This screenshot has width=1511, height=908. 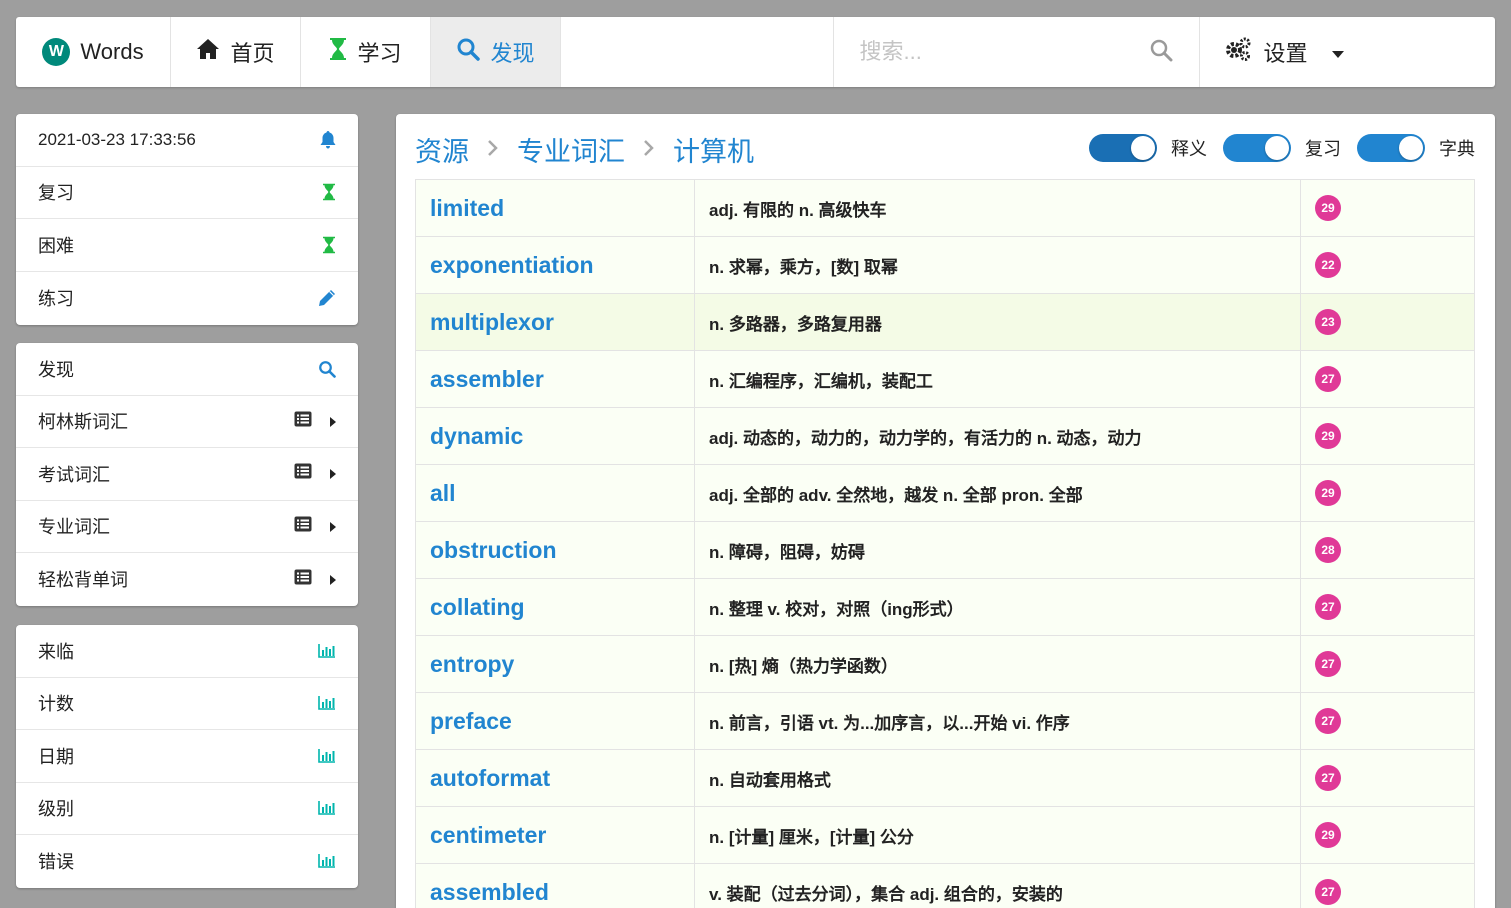 I want to click on sidebar-item-label: 复习, so click(x=56, y=193).